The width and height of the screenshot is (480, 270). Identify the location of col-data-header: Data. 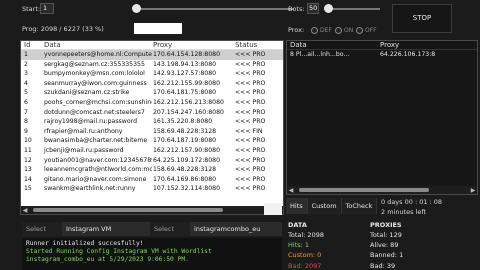
(97, 45).